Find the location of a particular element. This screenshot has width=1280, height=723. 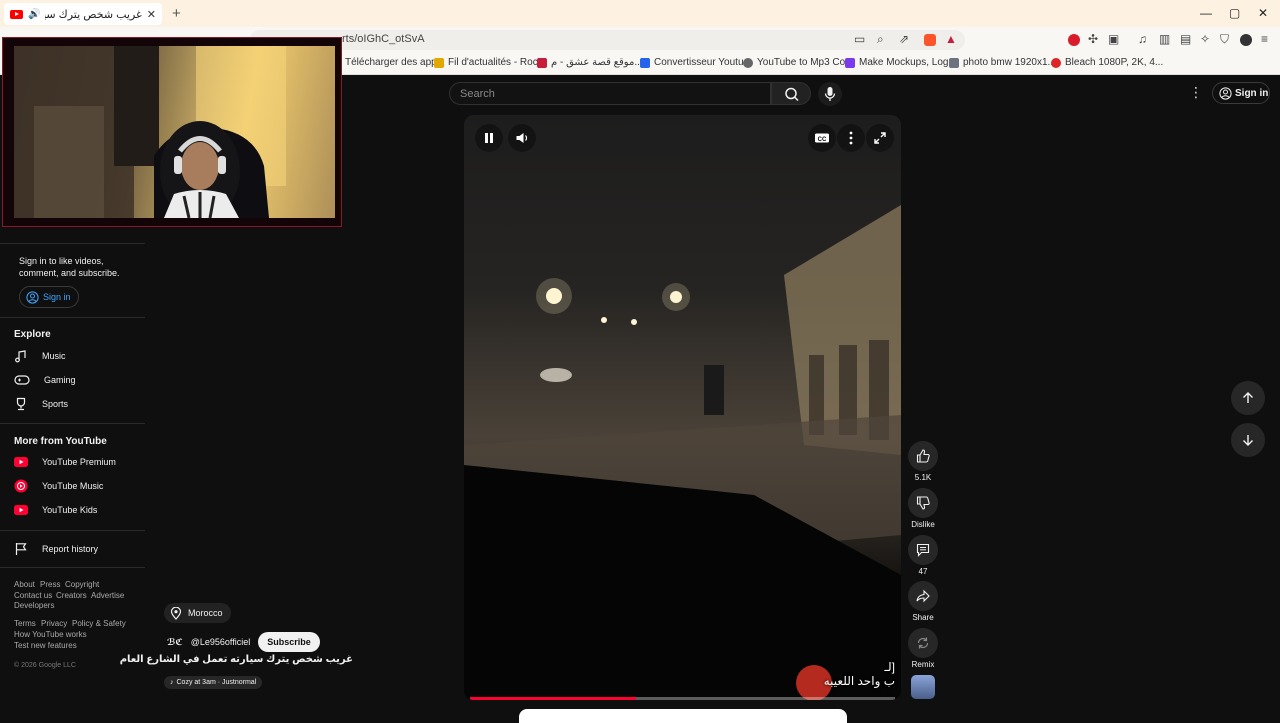

webcam-feed is located at coordinates (174, 132).